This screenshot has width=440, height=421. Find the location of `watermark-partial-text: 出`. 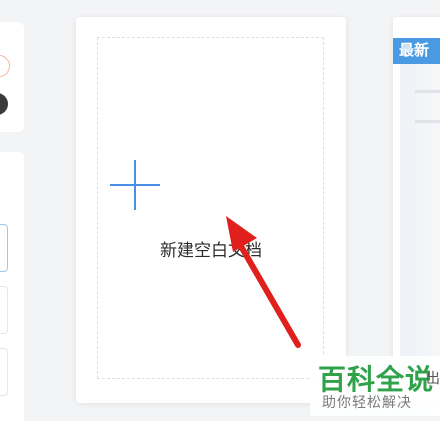

watermark-partial-text: 出 is located at coordinates (433, 378).